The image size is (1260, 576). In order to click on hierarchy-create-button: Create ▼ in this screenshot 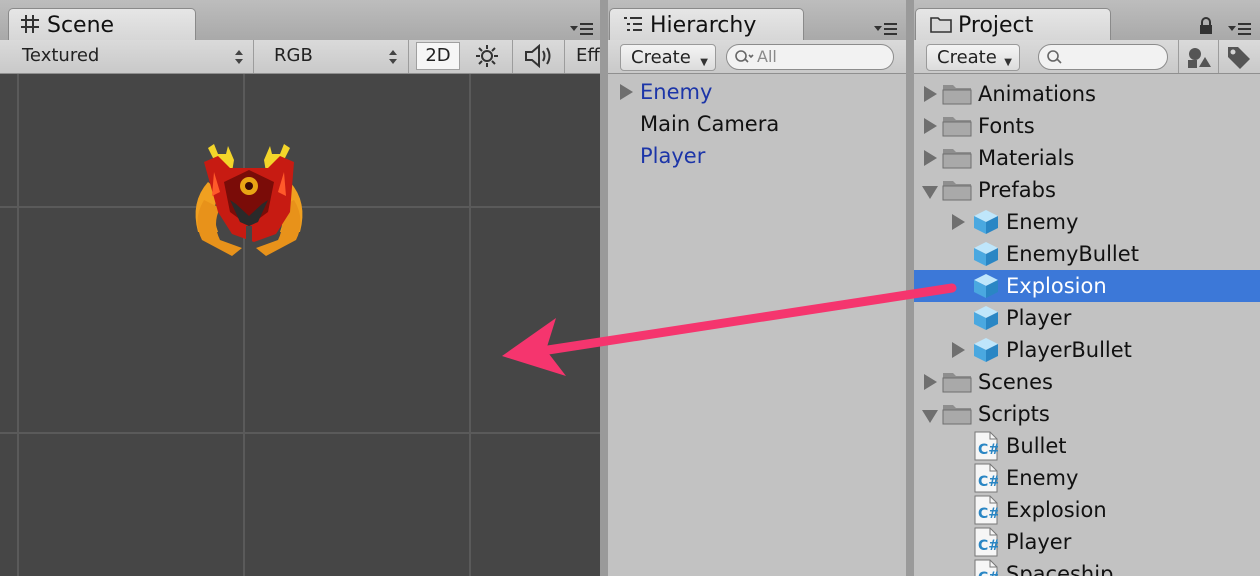, I will do `click(668, 57)`.